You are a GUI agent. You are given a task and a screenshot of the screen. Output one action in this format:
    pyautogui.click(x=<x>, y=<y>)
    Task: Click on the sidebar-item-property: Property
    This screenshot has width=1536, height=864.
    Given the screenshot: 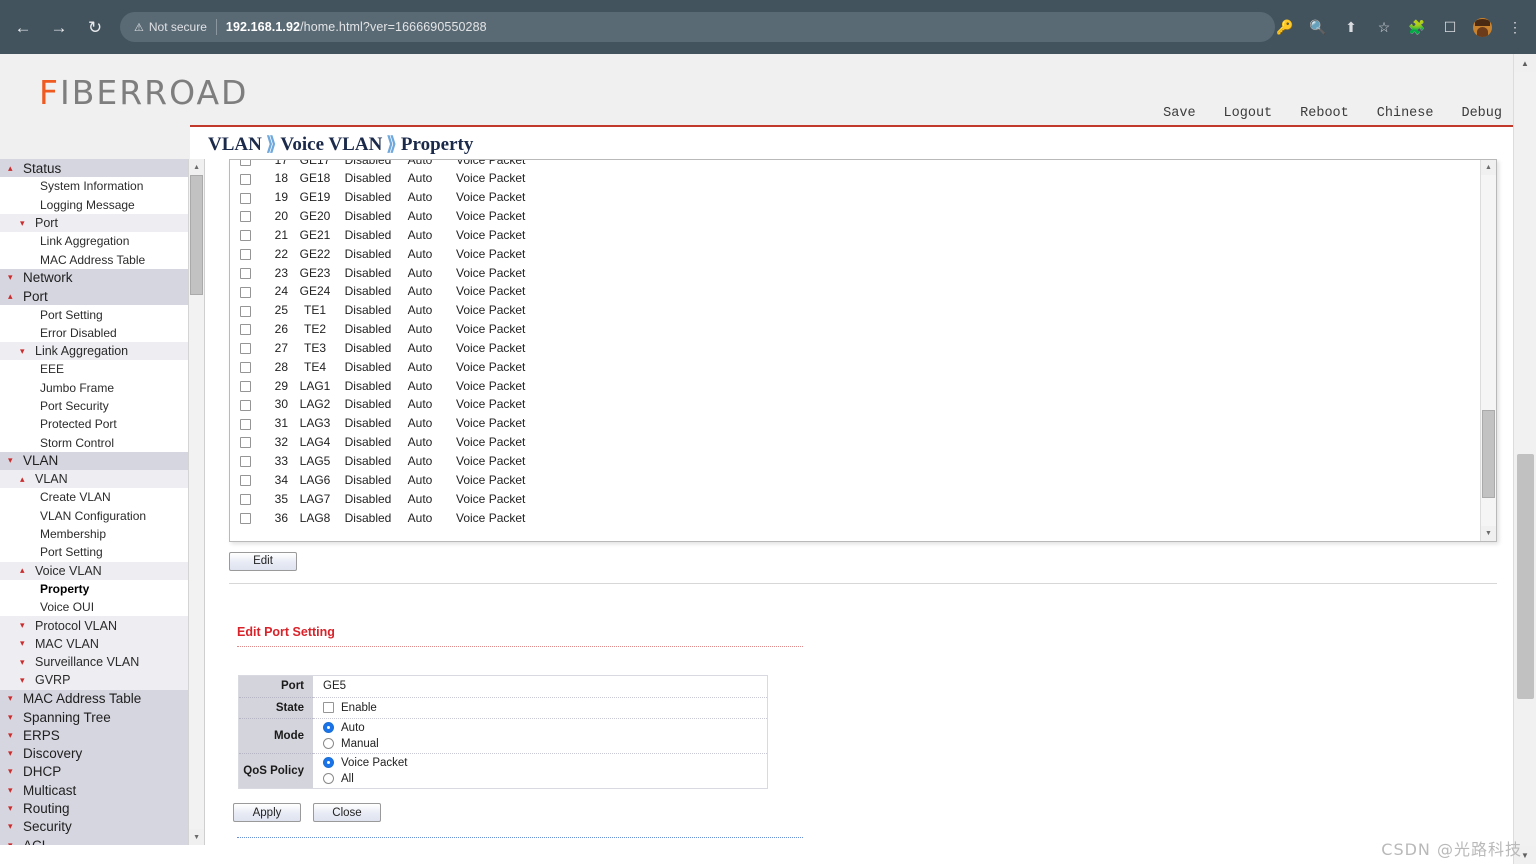 What is the action you would take?
    pyautogui.click(x=94, y=589)
    